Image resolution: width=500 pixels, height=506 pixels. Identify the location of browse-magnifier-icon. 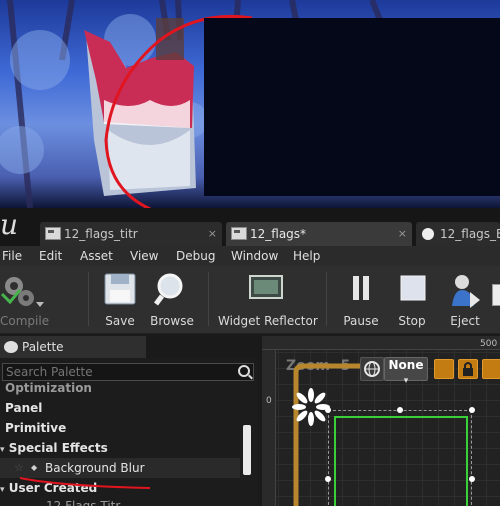
(168, 289).